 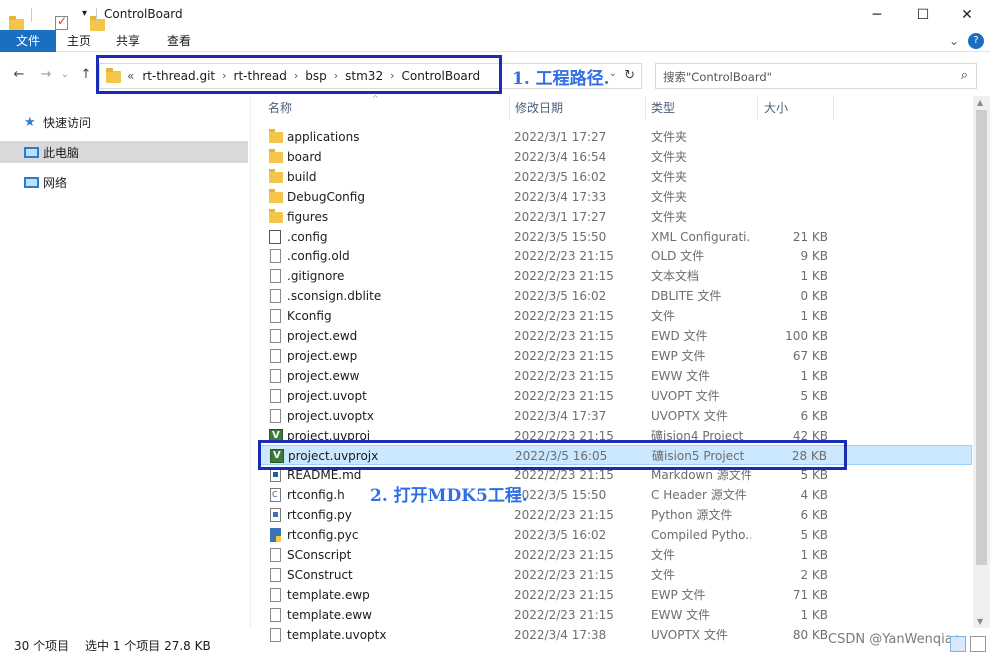 I want to click on annotation-step1: 1. 工程路径., so click(x=561, y=79).